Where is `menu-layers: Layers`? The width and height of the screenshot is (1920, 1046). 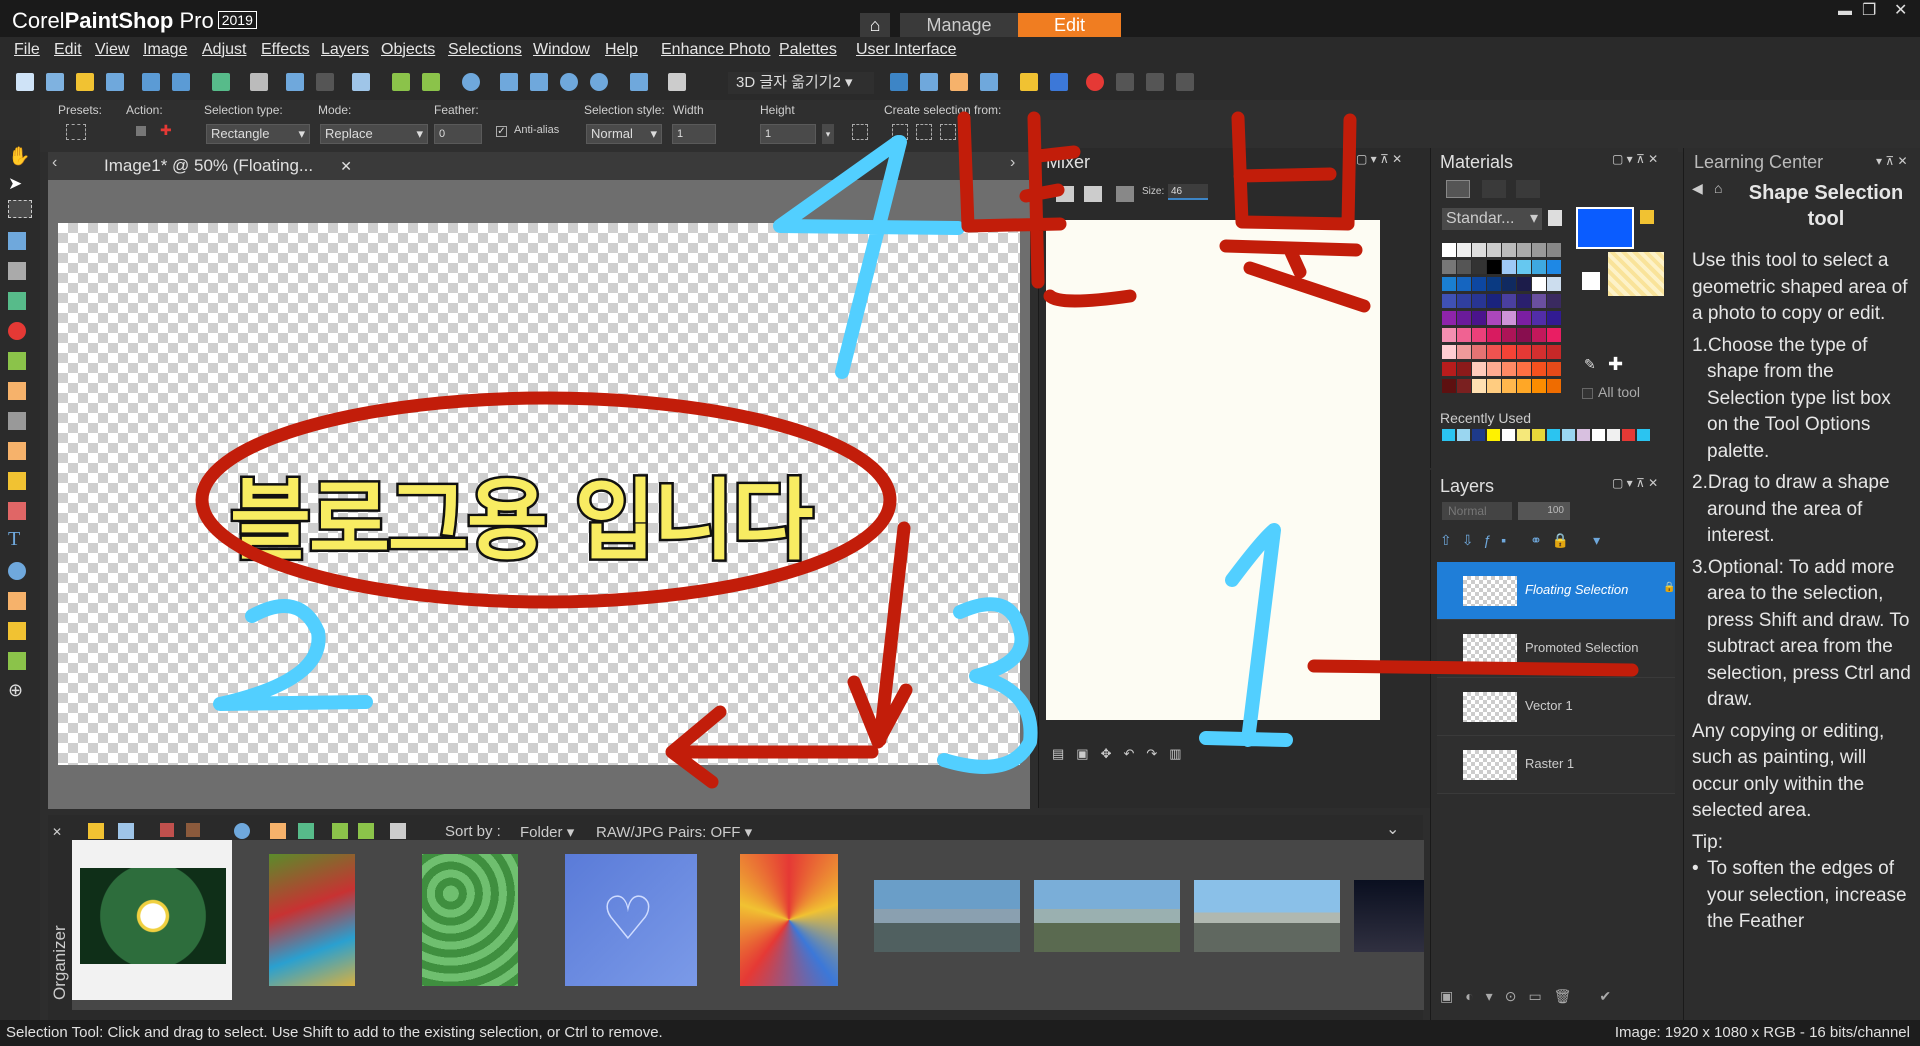 menu-layers: Layers is located at coordinates (345, 50).